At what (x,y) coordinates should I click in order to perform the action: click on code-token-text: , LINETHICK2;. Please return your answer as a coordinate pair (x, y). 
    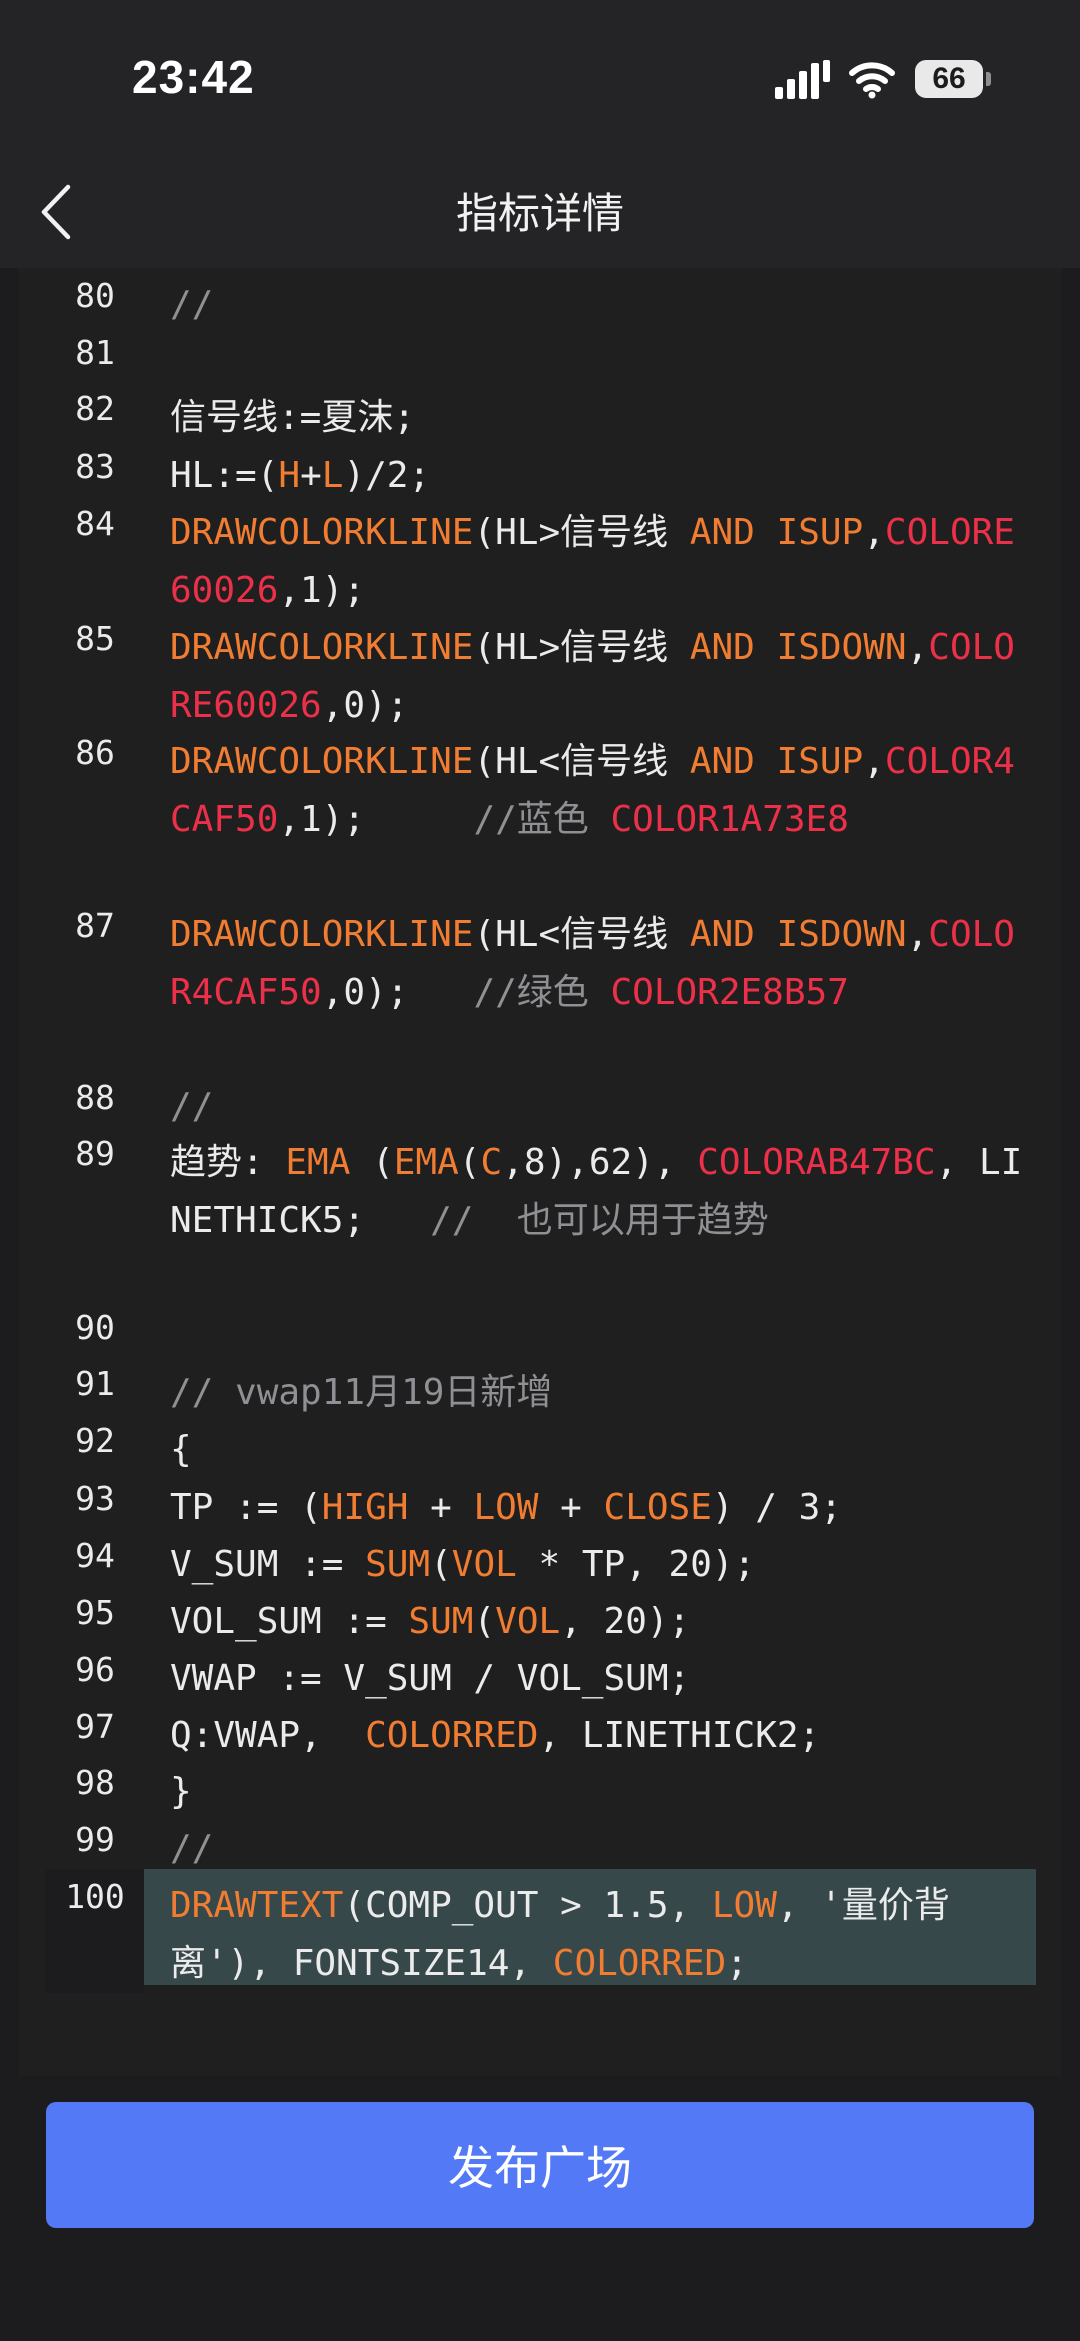
    Looking at the image, I should click on (679, 1735).